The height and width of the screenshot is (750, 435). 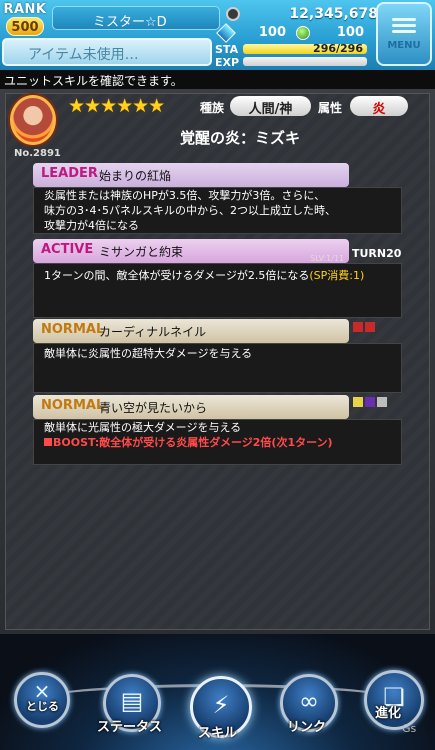 I want to click on card-icon: ▤, so click(x=132, y=701).